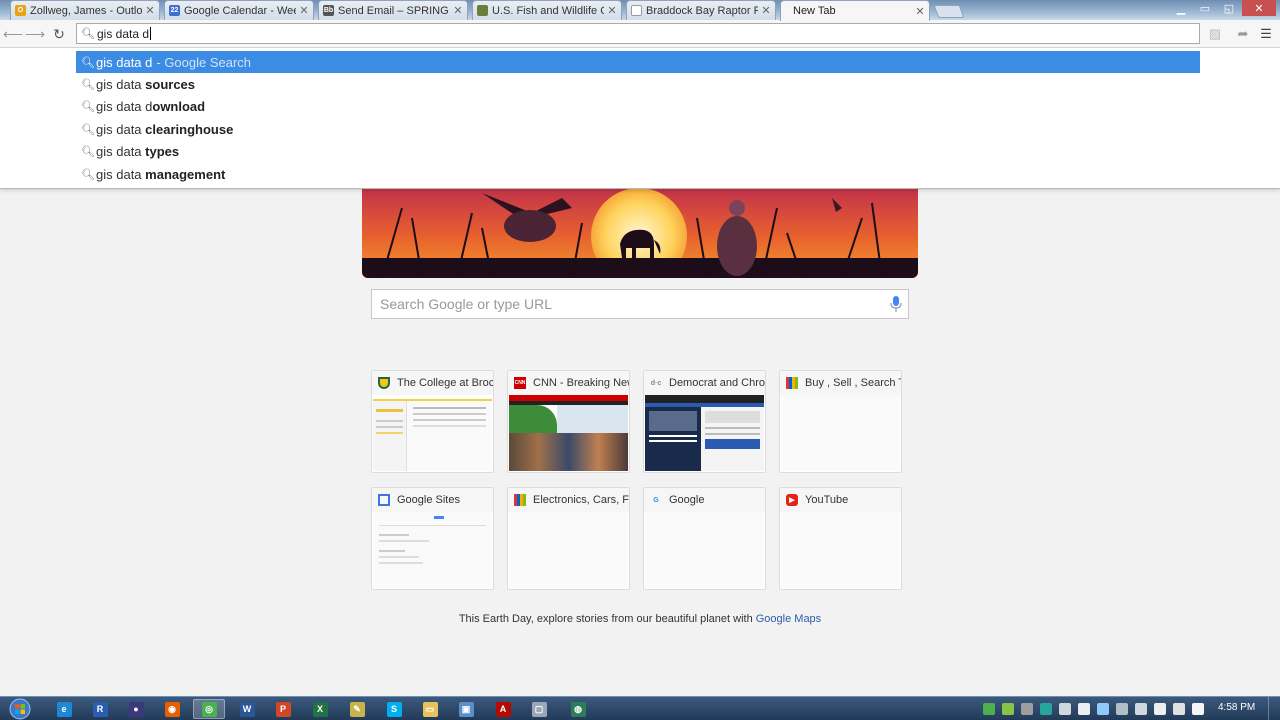 This screenshot has height=720, width=1280. What do you see at coordinates (638, 129) in the screenshot?
I see `suggestion-item: 🔍︎ gis data clearinghouse` at bounding box center [638, 129].